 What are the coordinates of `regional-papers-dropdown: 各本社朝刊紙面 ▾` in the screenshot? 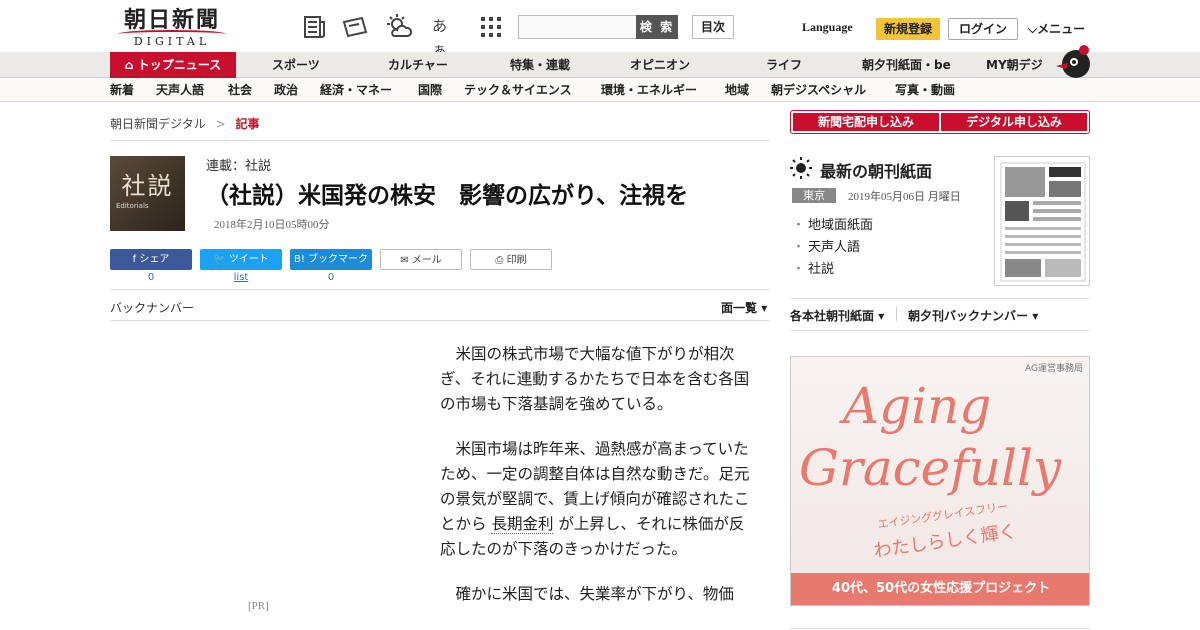 It's located at (837, 315).